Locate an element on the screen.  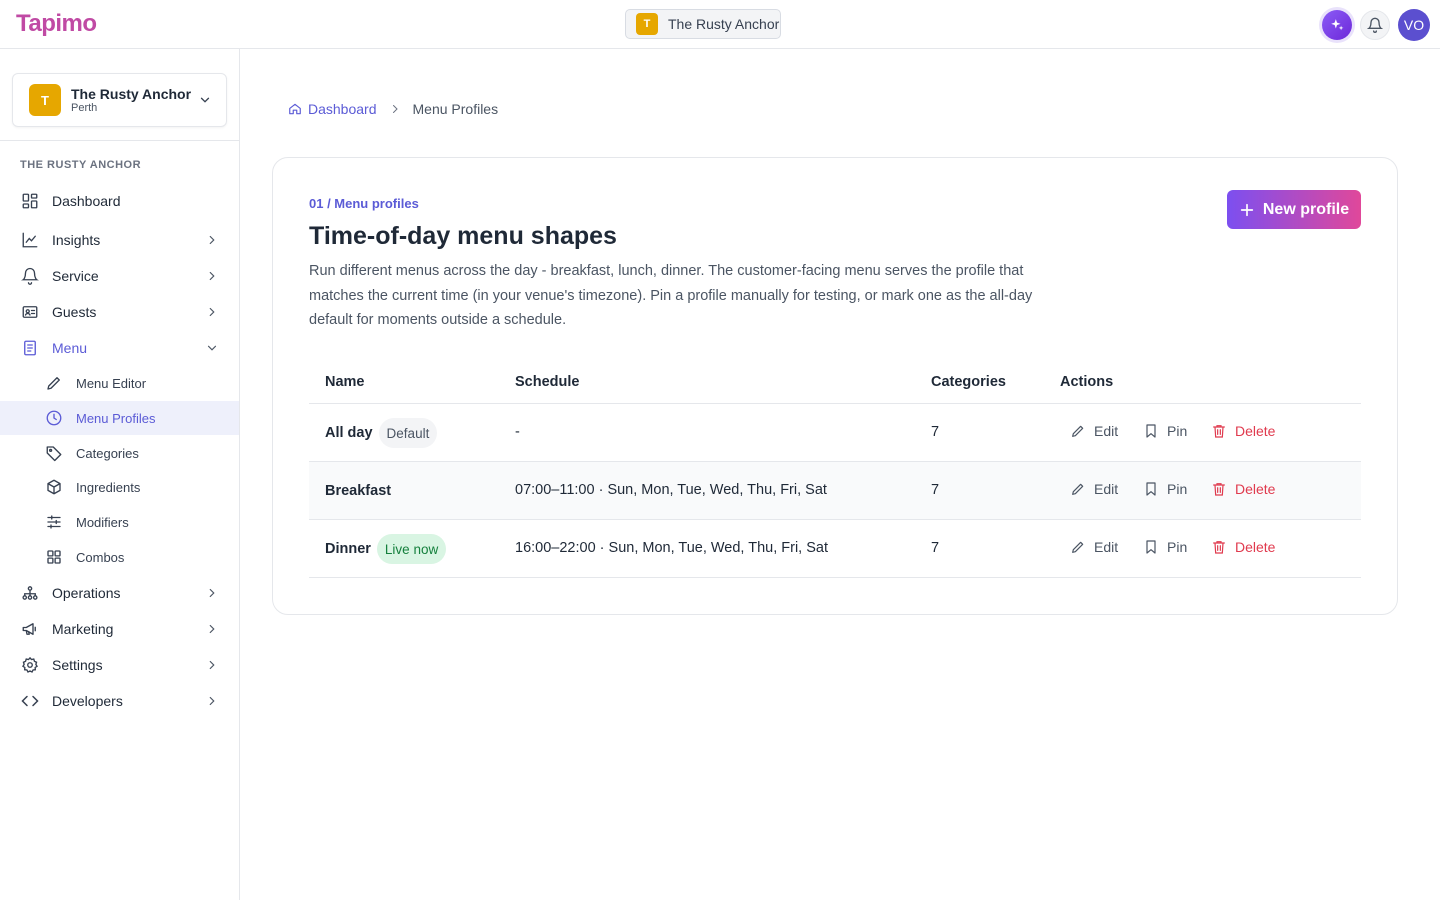
column-header-categories: Categories is located at coordinates (968, 382).